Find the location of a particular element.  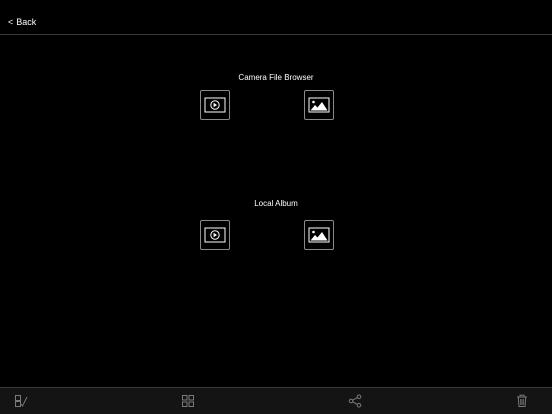

camera-video-tile is located at coordinates (215, 105).